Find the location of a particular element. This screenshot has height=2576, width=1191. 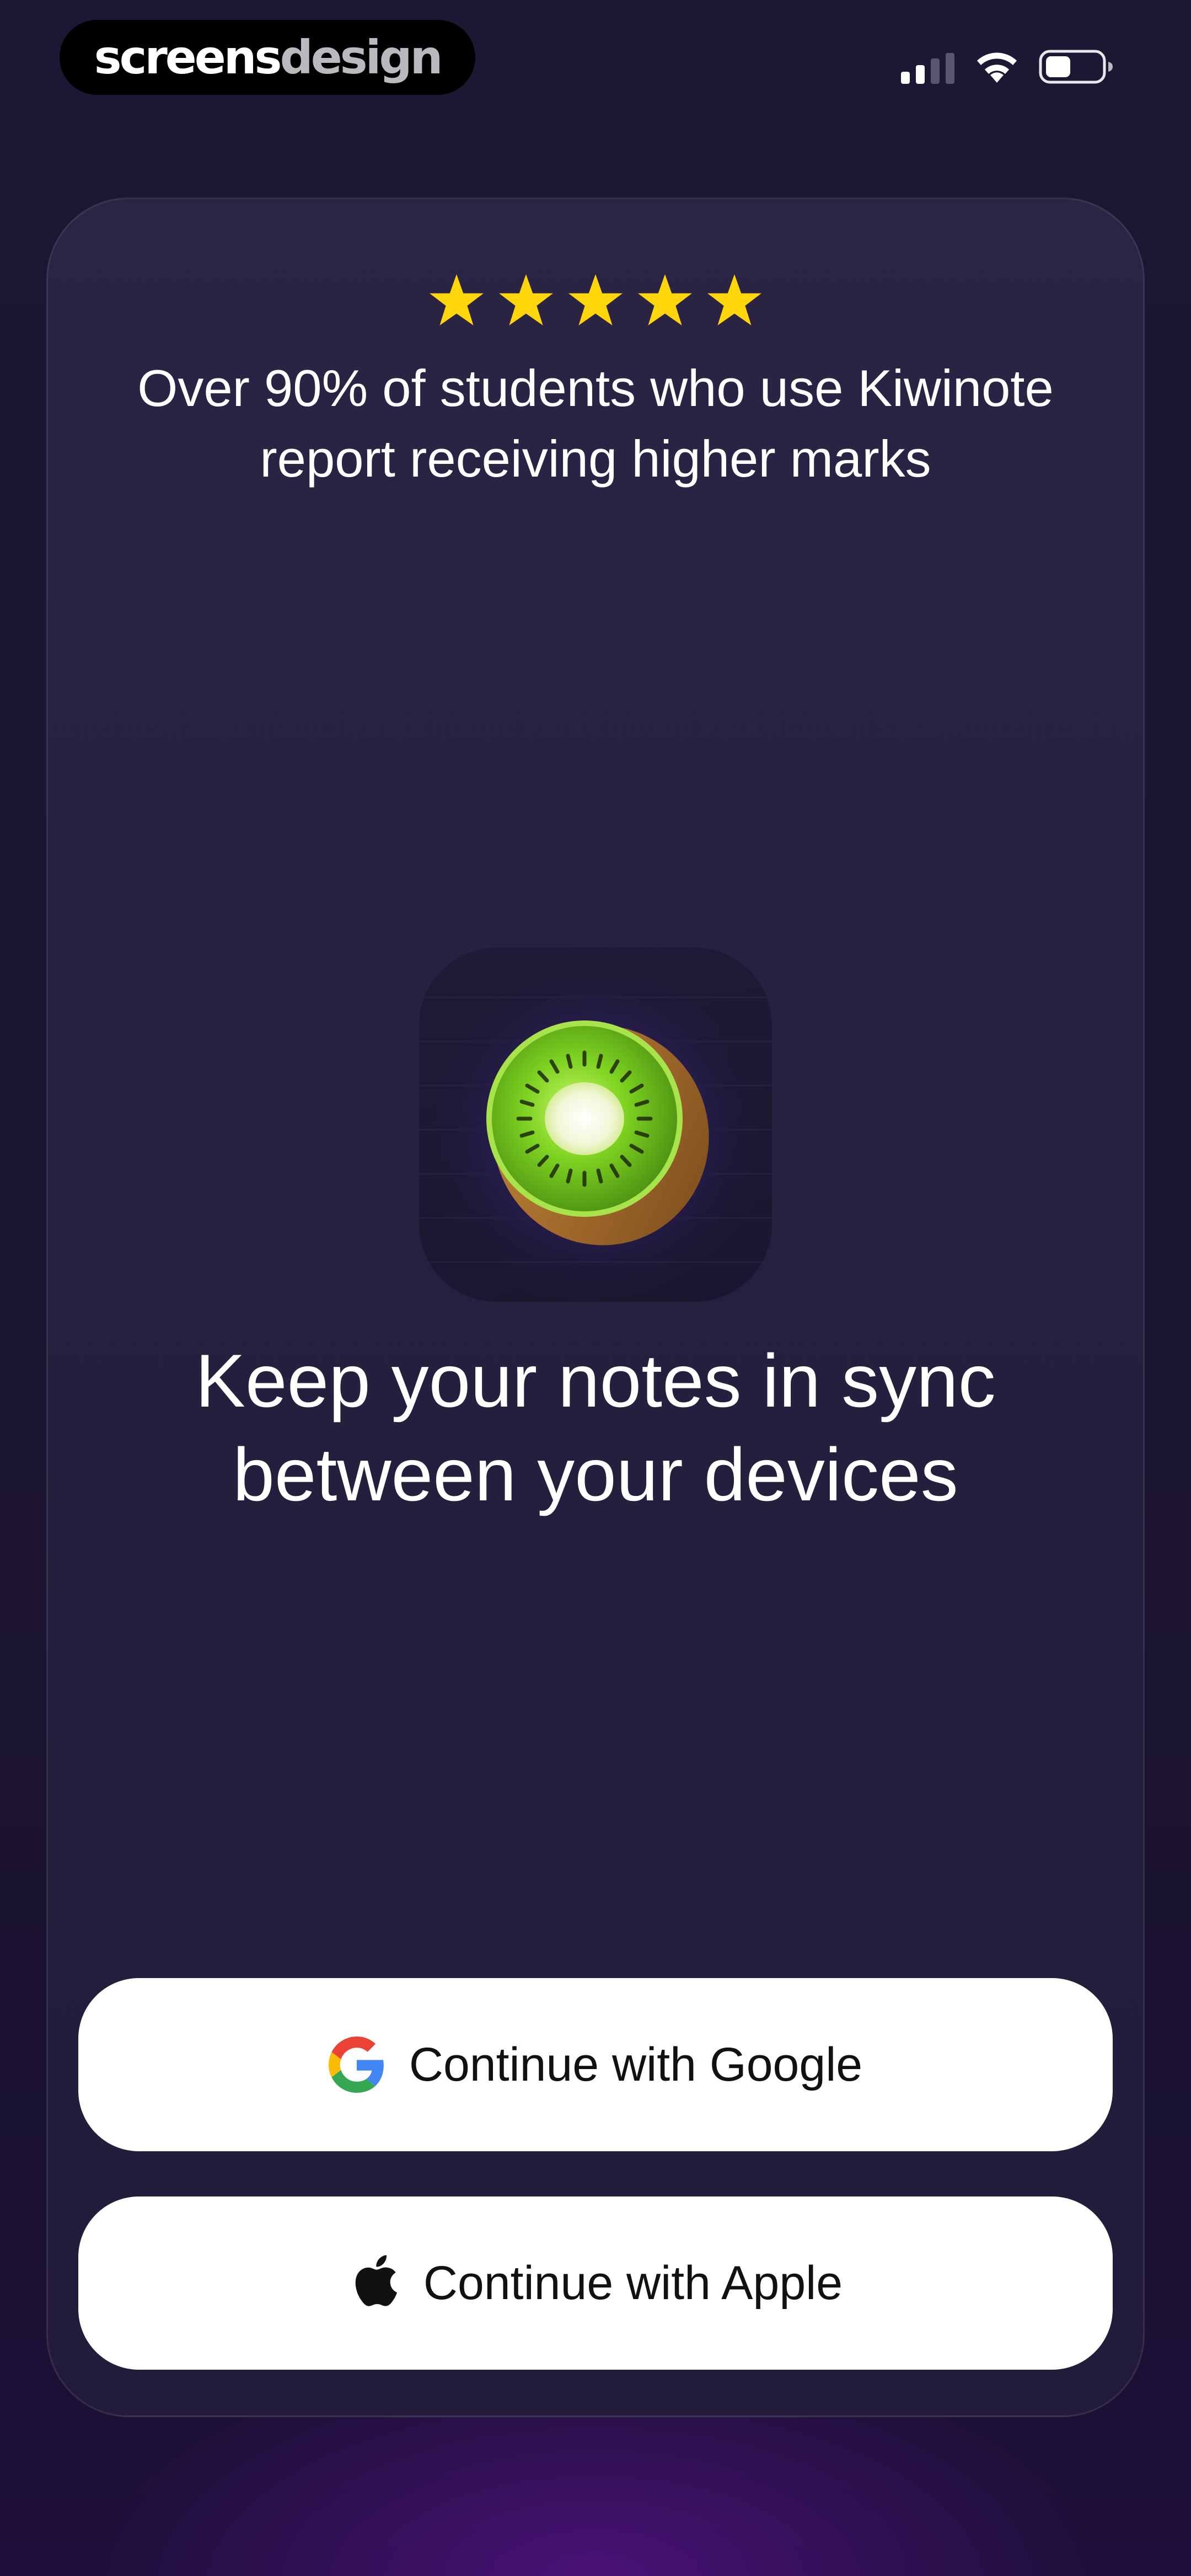

google-icon is located at coordinates (356, 2065).